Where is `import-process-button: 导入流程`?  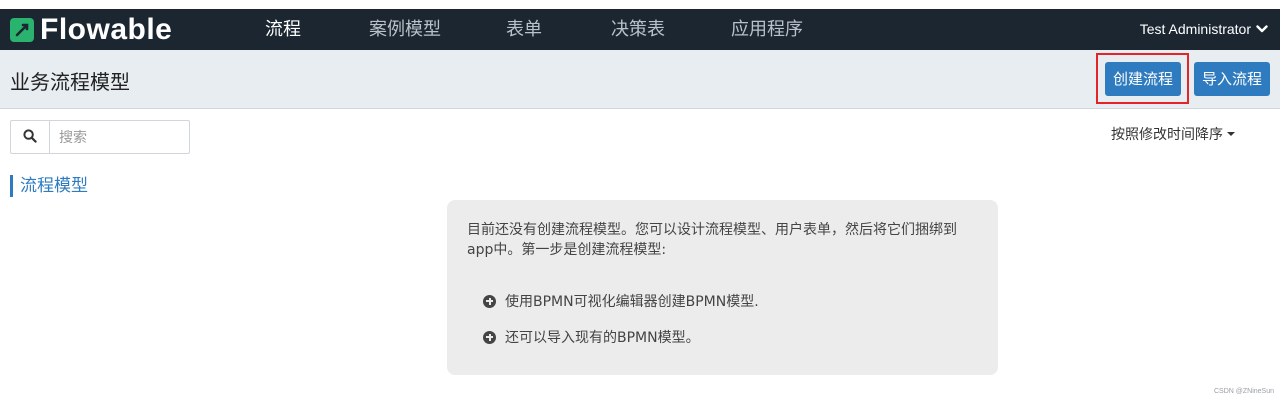
import-process-button: 导入流程 is located at coordinates (1232, 79).